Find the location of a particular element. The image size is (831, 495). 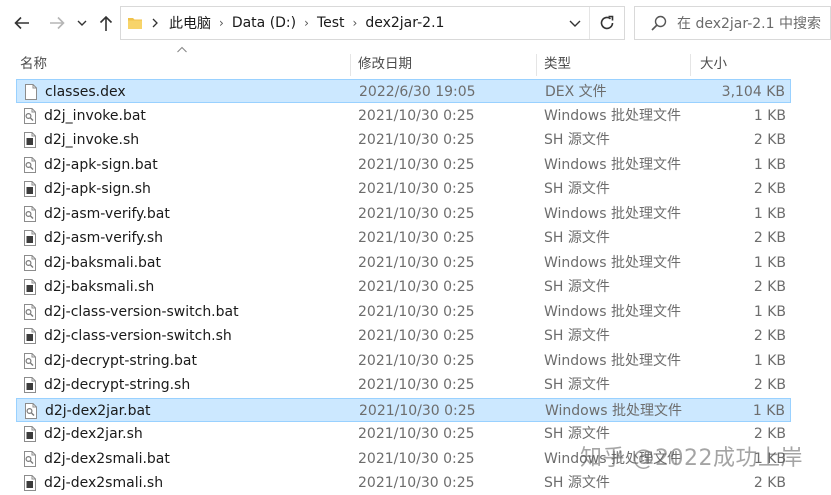

up-button is located at coordinates (106, 23).